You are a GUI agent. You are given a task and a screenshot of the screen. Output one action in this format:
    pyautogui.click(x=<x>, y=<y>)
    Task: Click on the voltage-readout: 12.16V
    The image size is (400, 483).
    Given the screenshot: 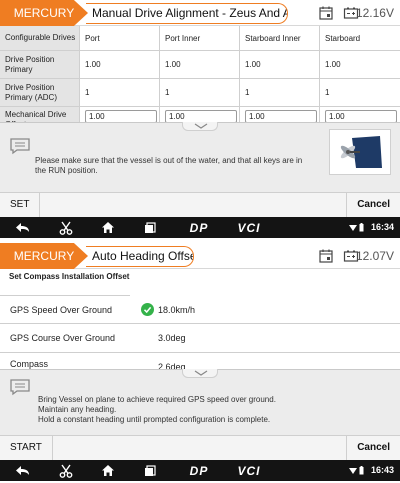 What is the action you would take?
    pyautogui.click(x=374, y=13)
    